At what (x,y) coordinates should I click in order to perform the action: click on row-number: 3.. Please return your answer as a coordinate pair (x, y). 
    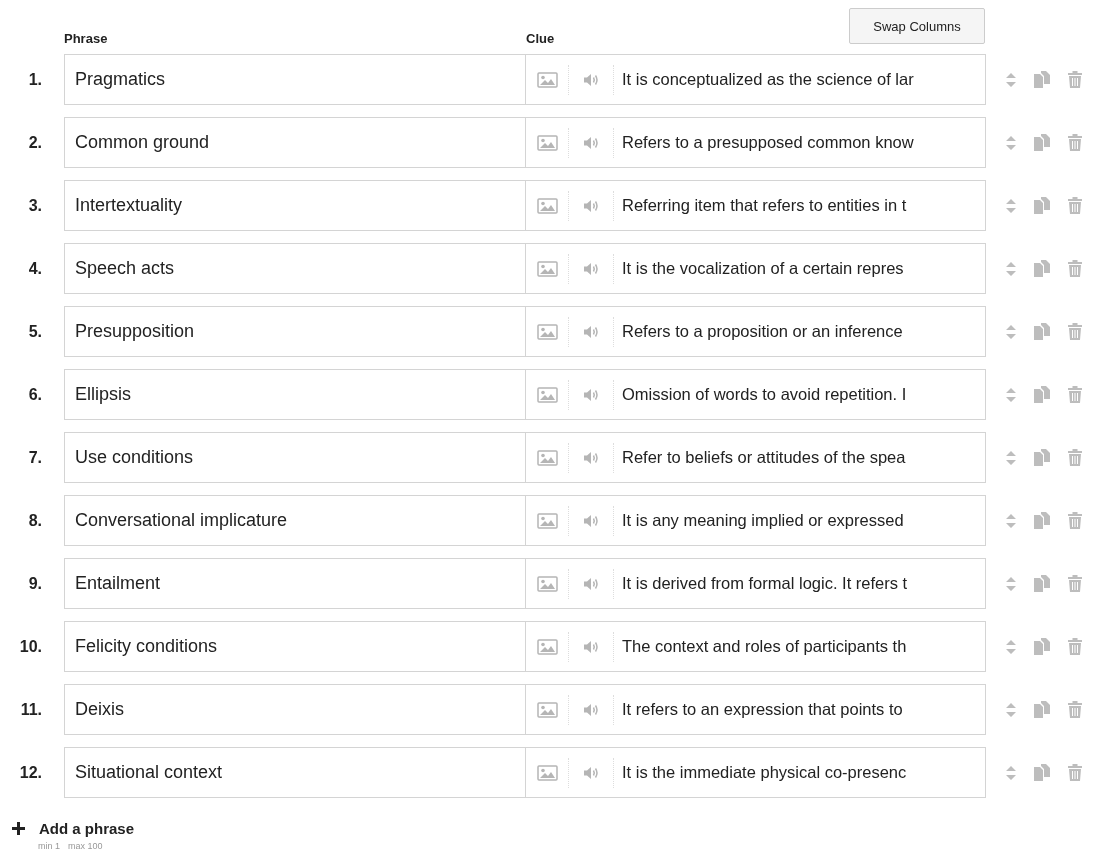
    Looking at the image, I should click on (35, 205).